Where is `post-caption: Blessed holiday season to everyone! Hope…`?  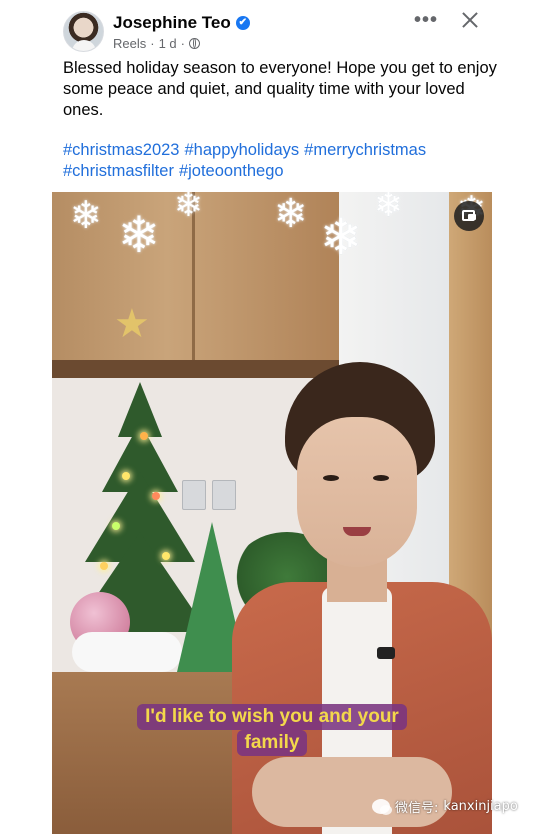 post-caption: Blessed holiday season to everyone! Hope… is located at coordinates (280, 89).